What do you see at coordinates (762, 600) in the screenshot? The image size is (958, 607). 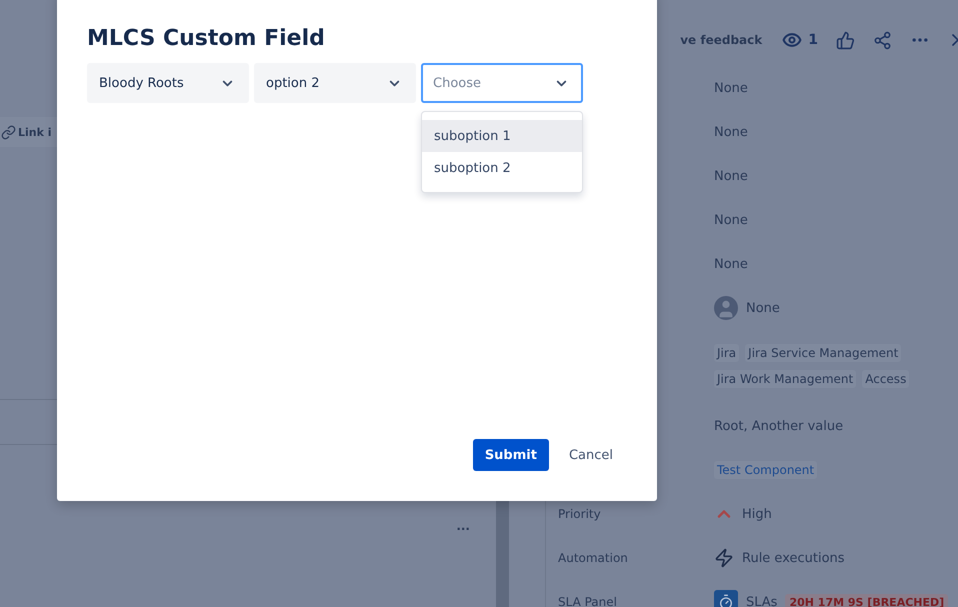 I see `field-value: SLAs` at bounding box center [762, 600].